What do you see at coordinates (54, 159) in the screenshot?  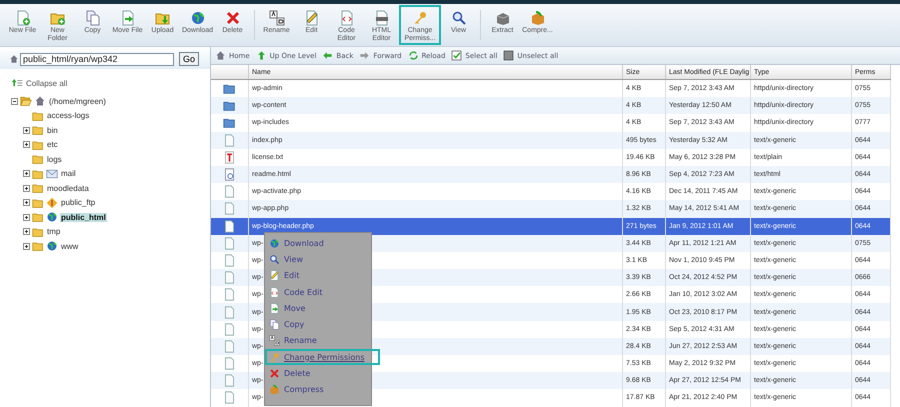 I see `folder-item: logs` at bounding box center [54, 159].